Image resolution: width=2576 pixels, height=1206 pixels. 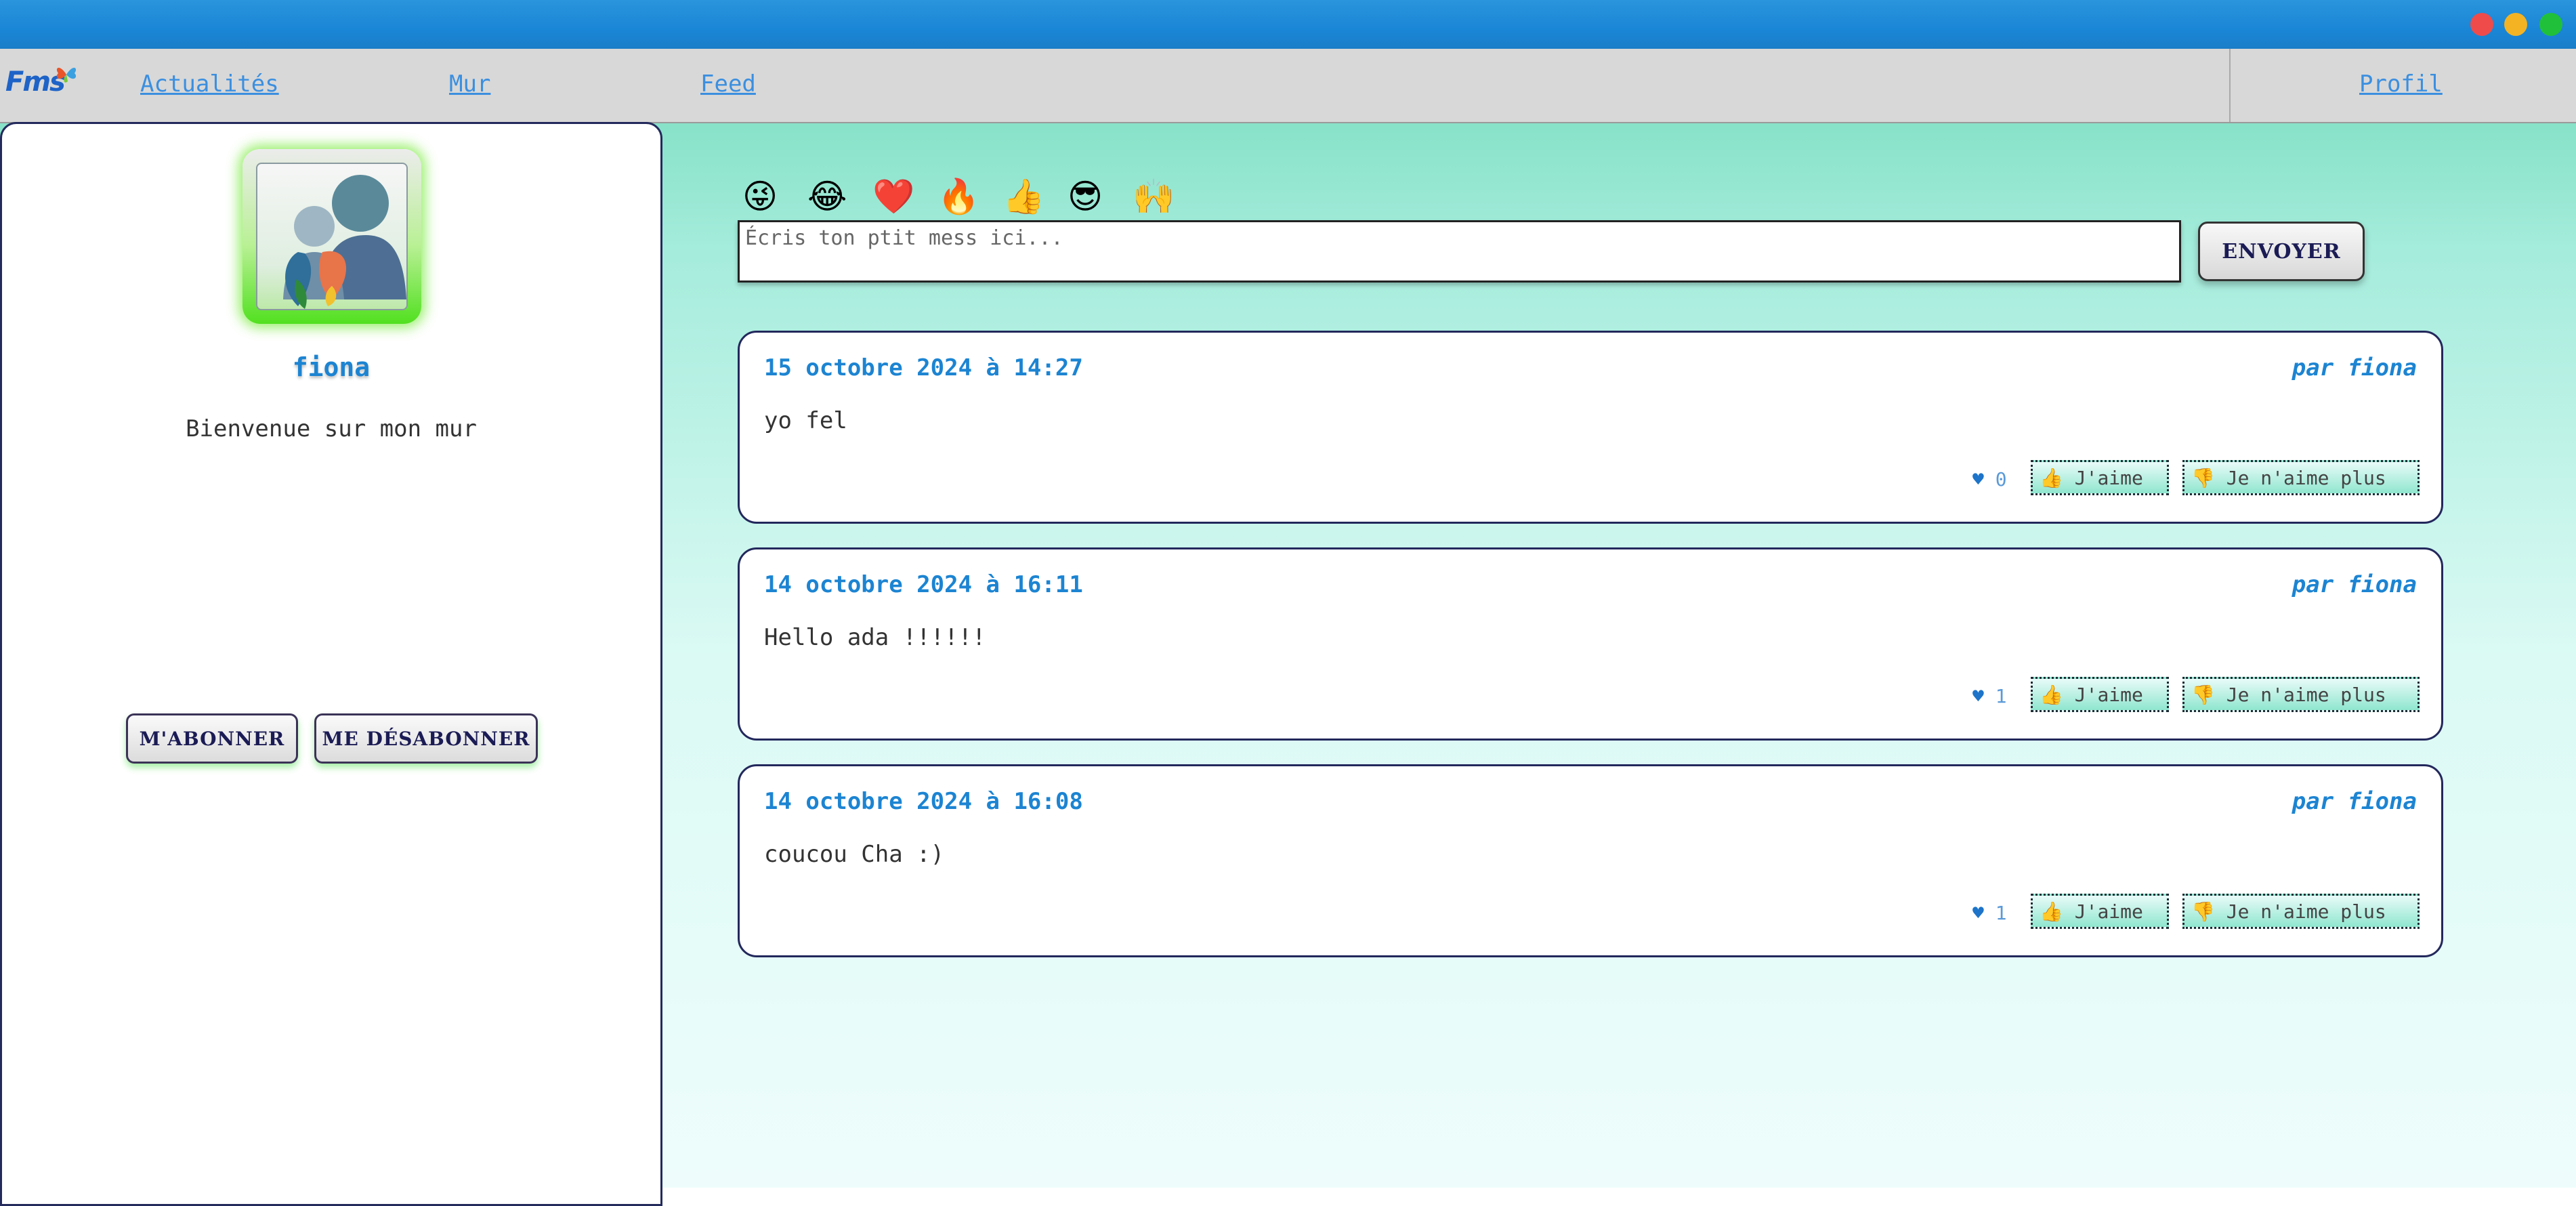 I want to click on maximize-window-button, so click(x=2550, y=24).